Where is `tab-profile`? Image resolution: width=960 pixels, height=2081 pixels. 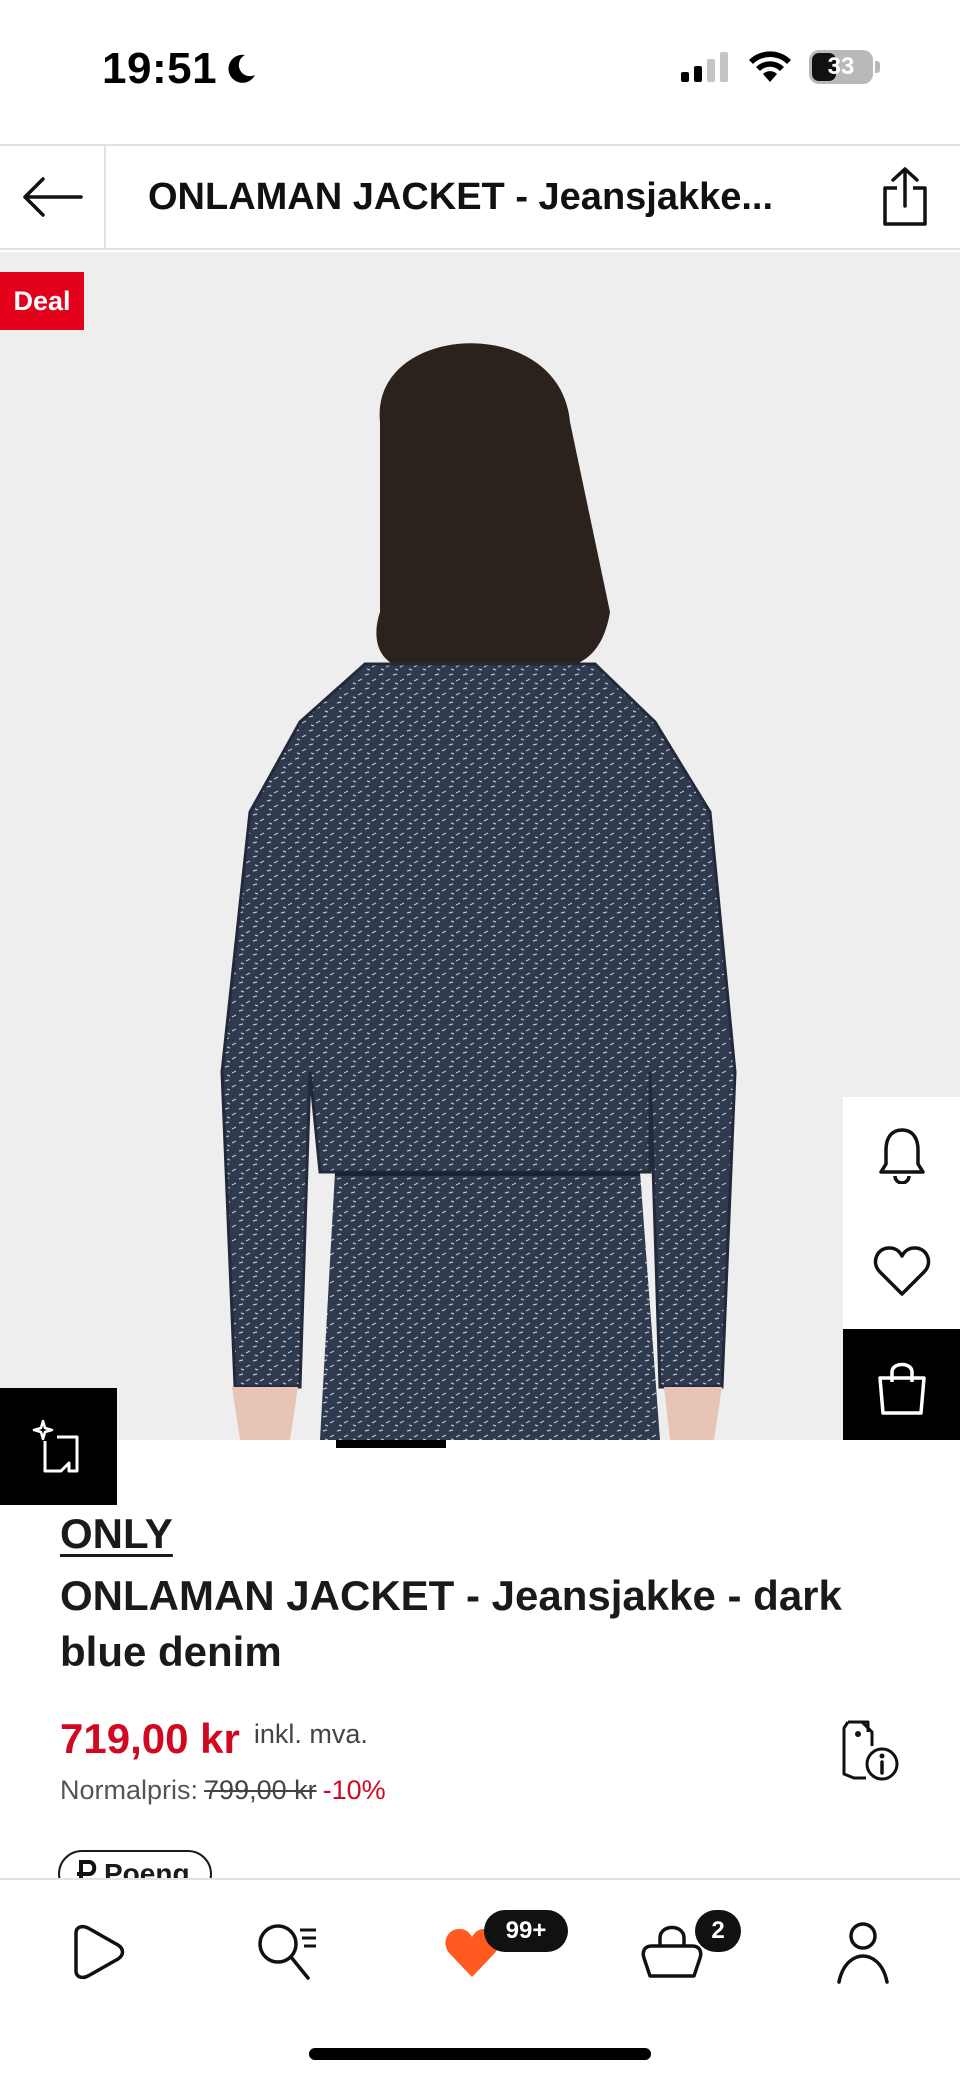
tab-profile is located at coordinates (863, 1952).